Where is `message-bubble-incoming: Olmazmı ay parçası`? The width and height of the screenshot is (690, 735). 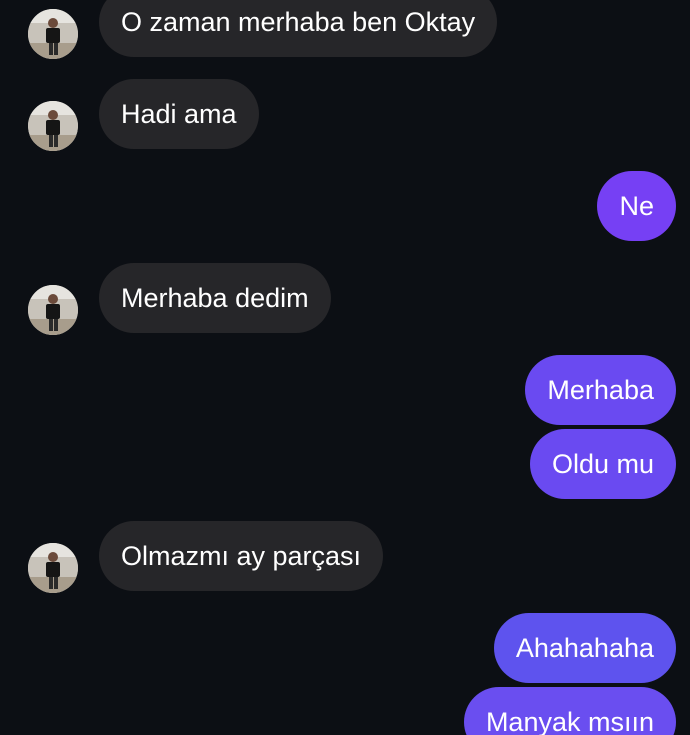
message-bubble-incoming: Olmazmı ay parçası is located at coordinates (241, 556).